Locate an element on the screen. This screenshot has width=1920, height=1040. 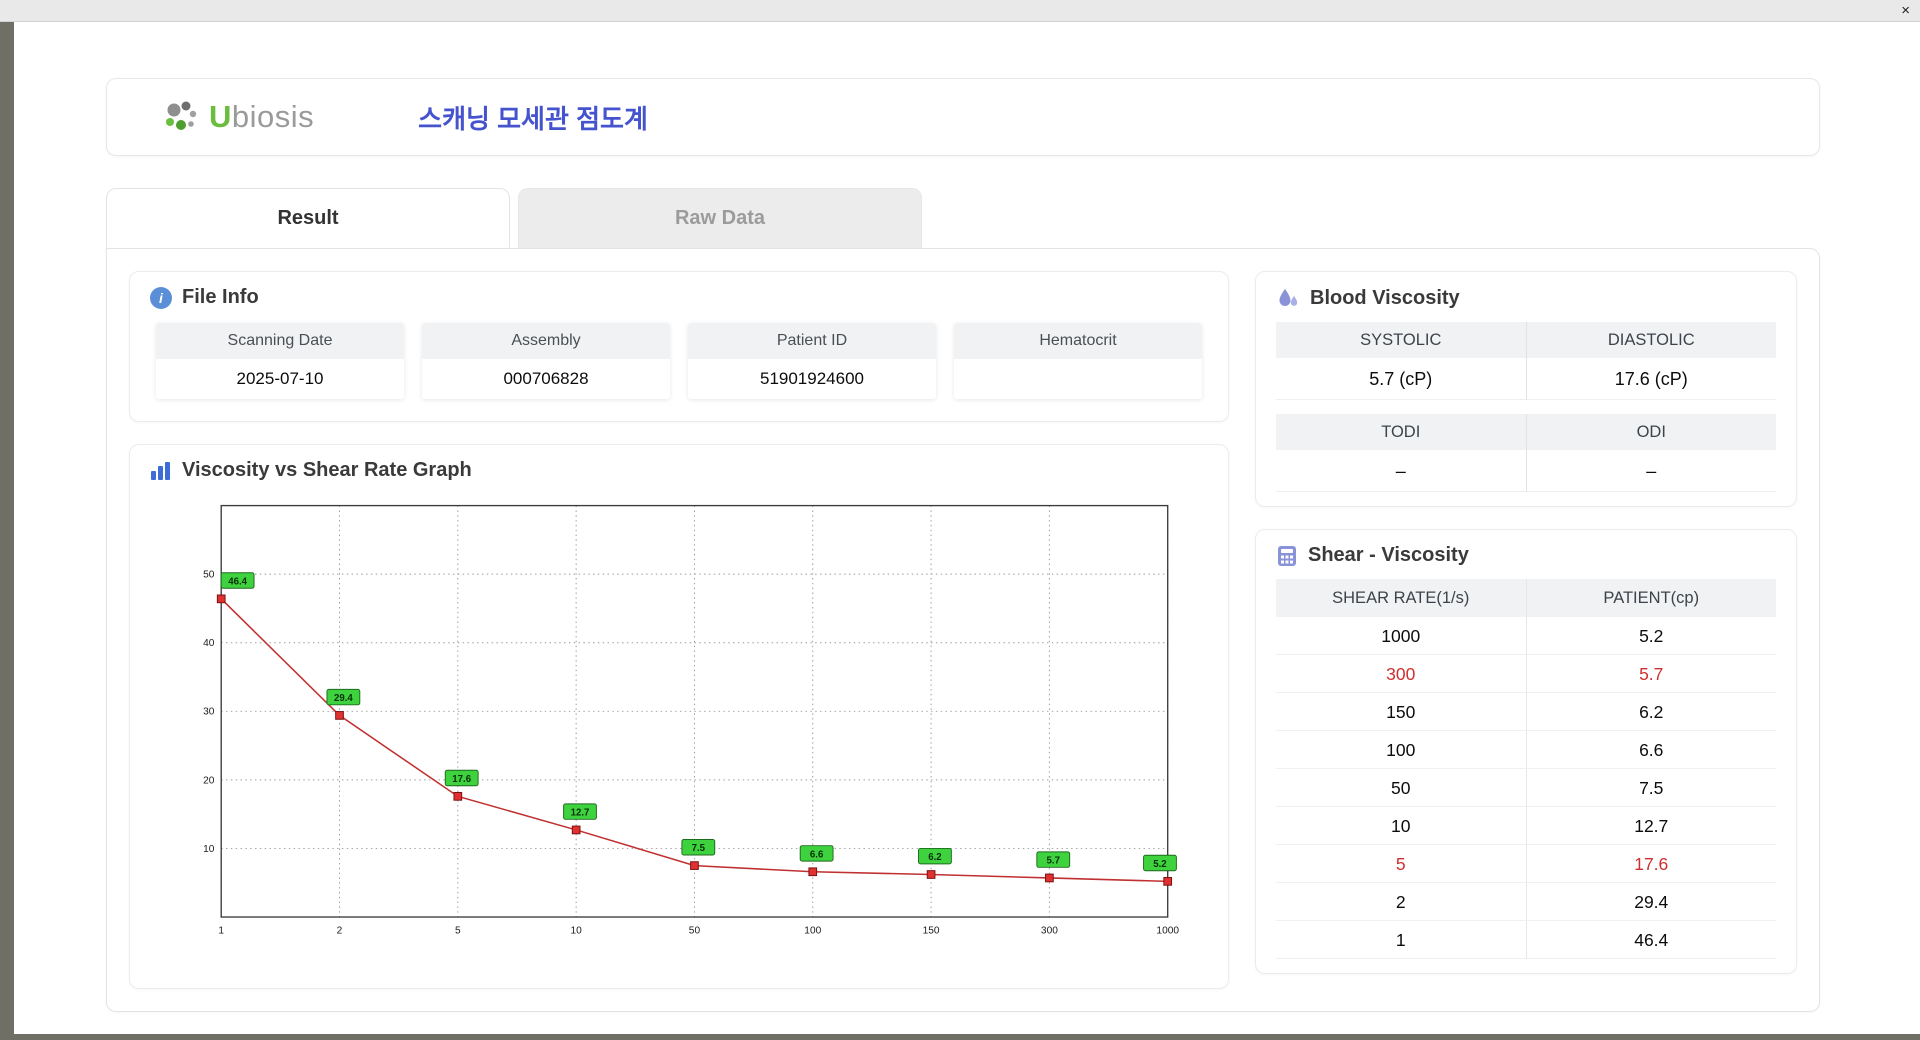
svg-text: 5.2 is located at coordinates (1159, 864).